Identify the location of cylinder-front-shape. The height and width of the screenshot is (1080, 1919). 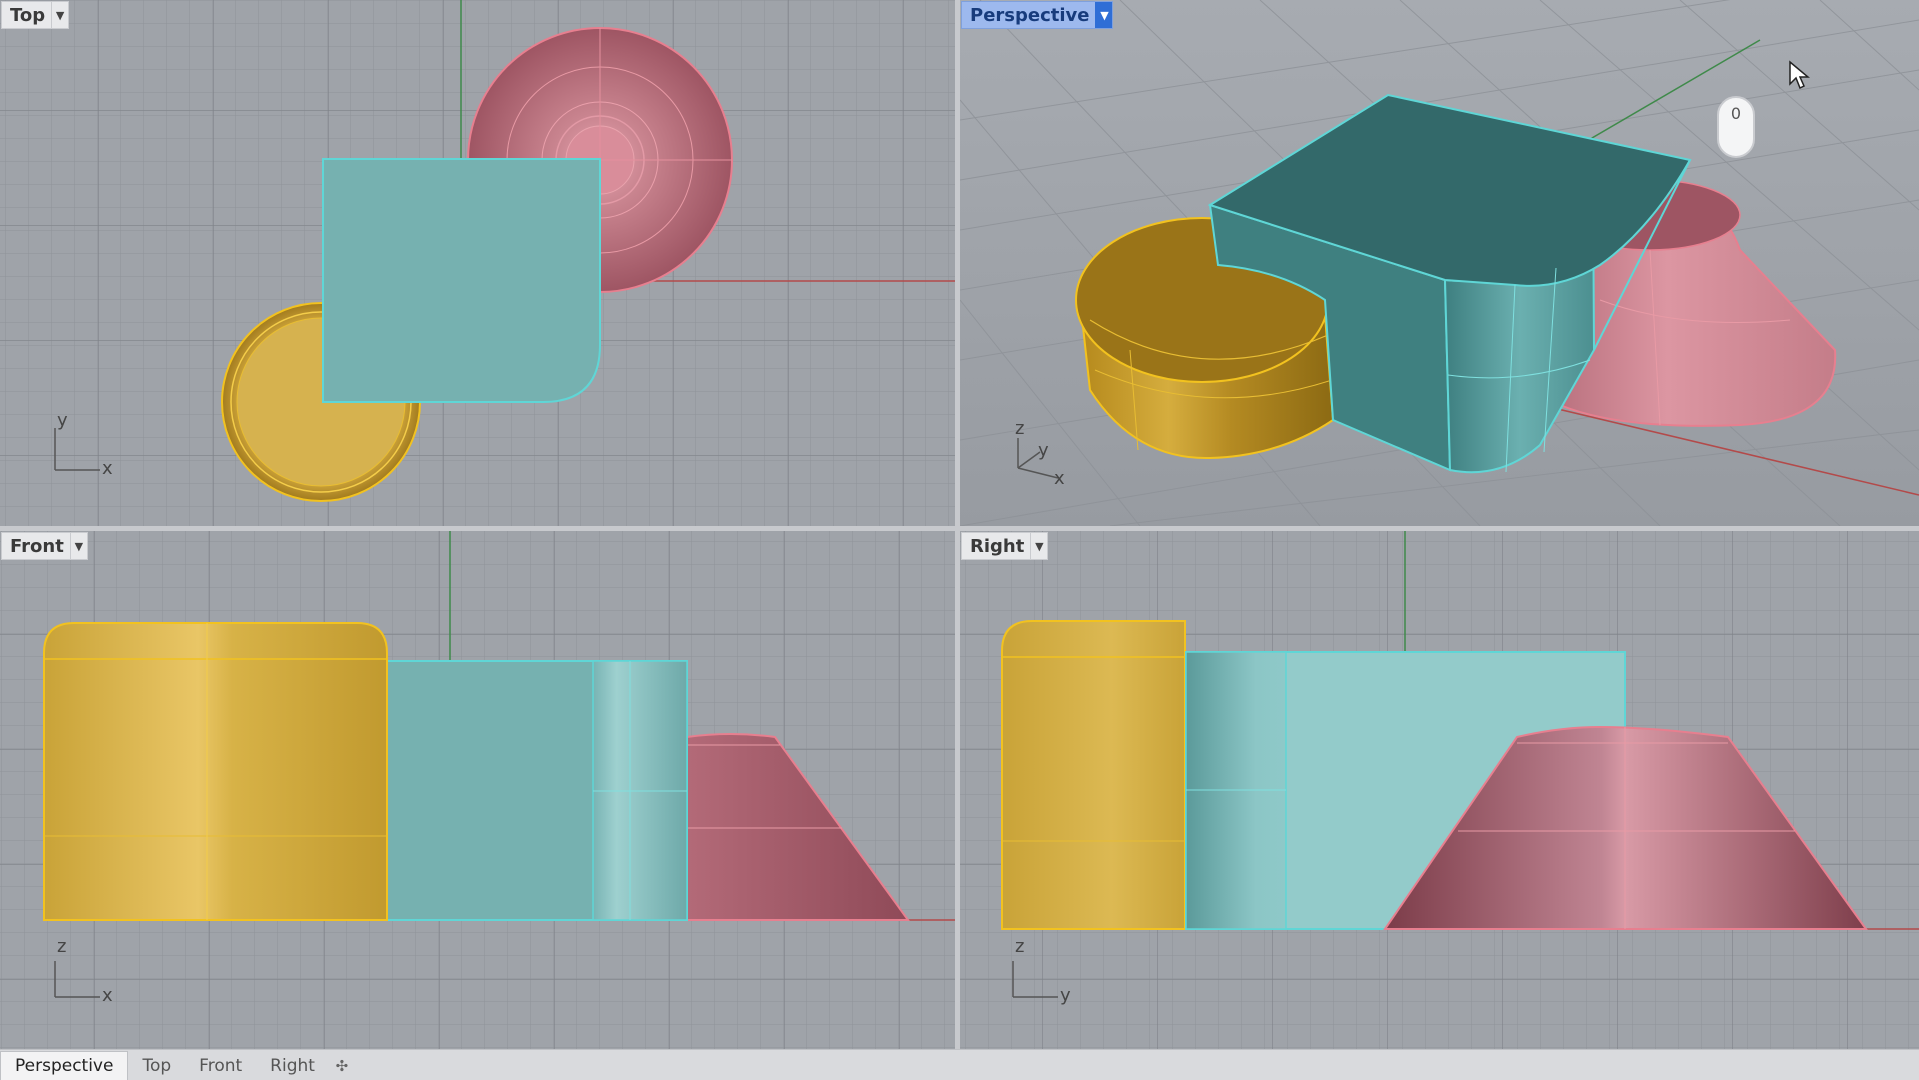
(215, 771).